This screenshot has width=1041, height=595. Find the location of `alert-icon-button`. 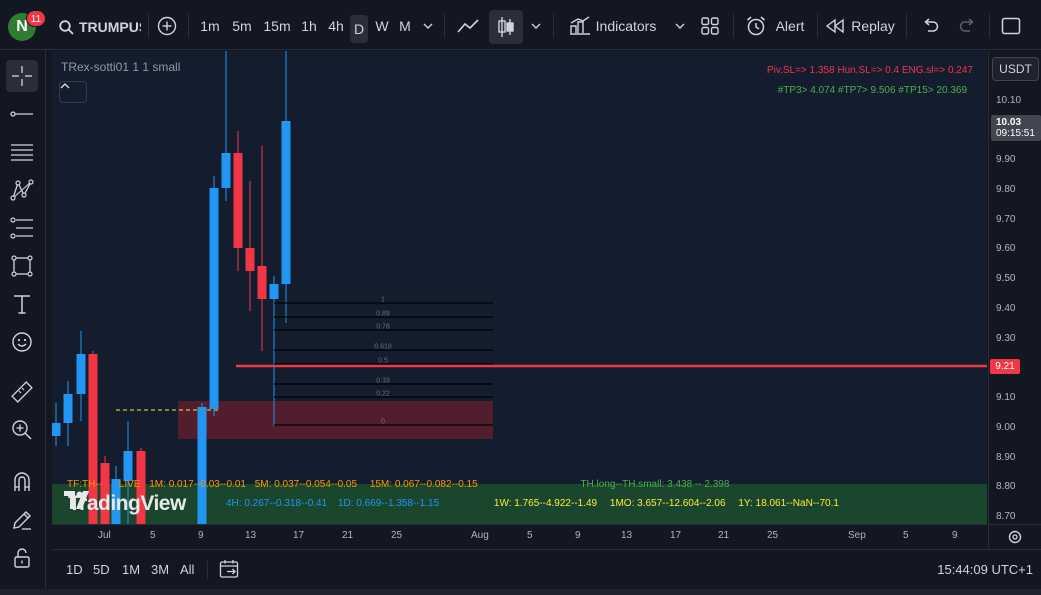

alert-icon-button is located at coordinates (756, 26).